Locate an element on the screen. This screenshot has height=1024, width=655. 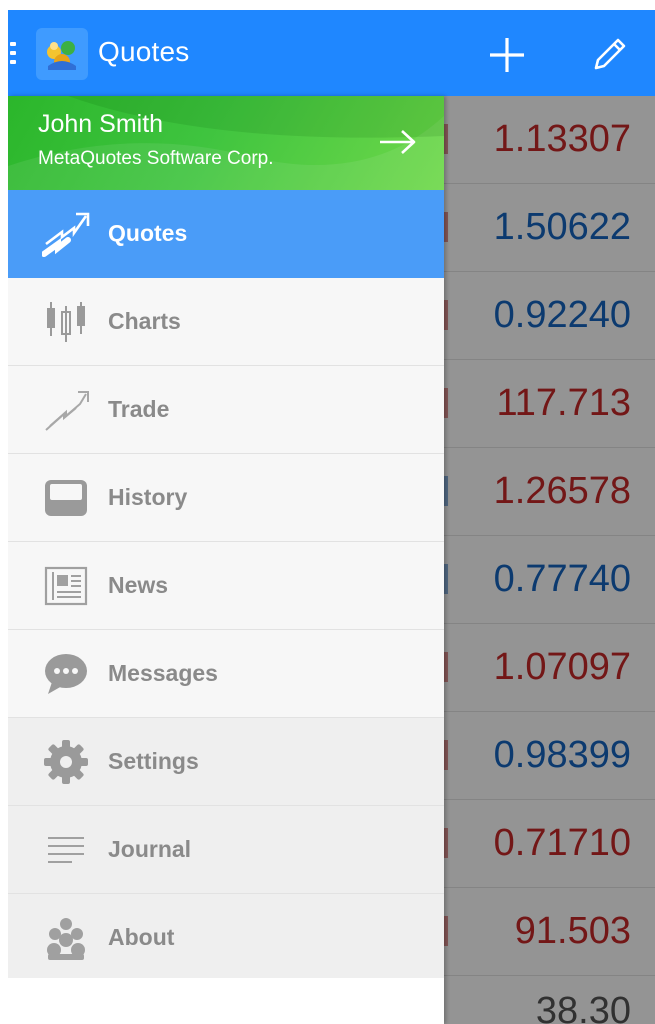
nav-item-charts: Charts is located at coordinates (226, 322).